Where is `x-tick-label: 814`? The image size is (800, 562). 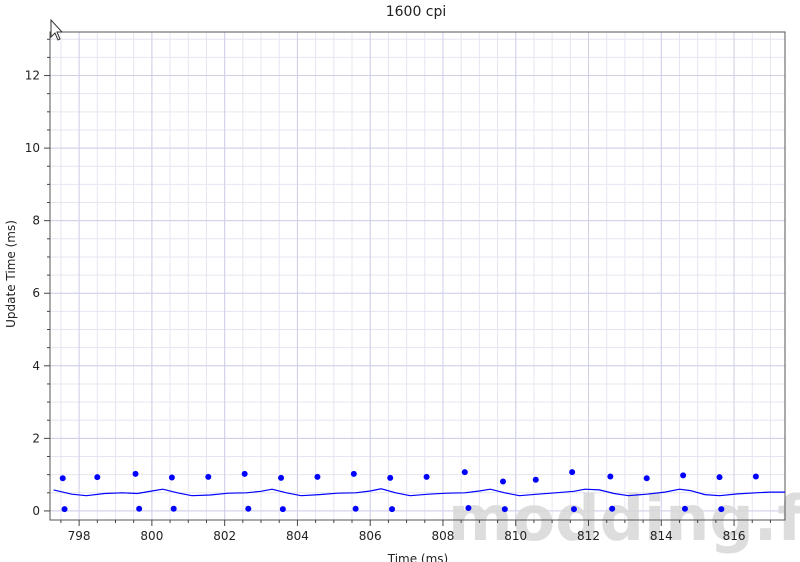 x-tick-label: 814 is located at coordinates (661, 536).